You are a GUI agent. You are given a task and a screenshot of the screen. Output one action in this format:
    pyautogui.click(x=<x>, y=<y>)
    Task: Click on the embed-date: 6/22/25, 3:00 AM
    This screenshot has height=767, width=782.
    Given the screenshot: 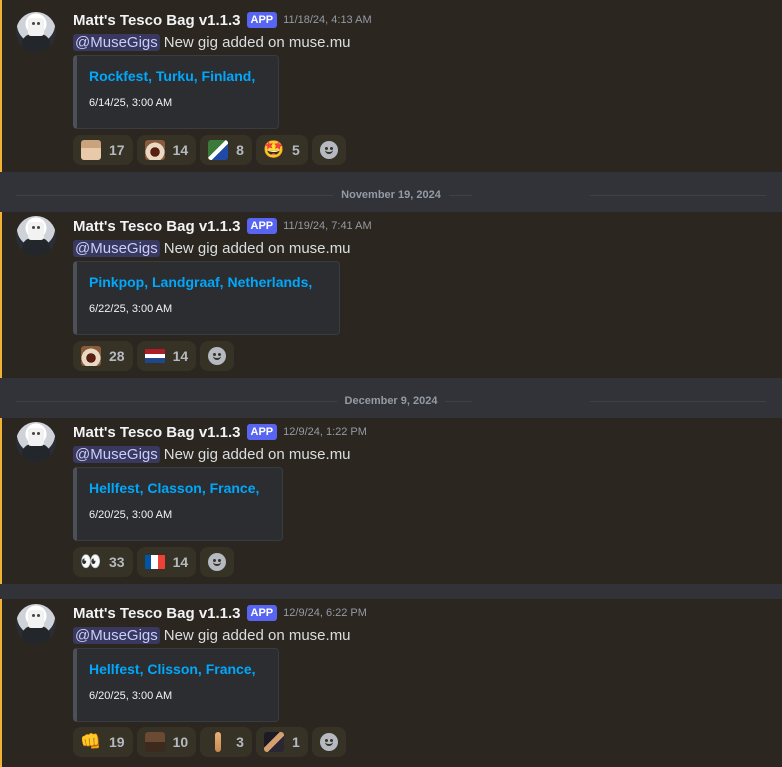 What is the action you would take?
    pyautogui.click(x=131, y=309)
    